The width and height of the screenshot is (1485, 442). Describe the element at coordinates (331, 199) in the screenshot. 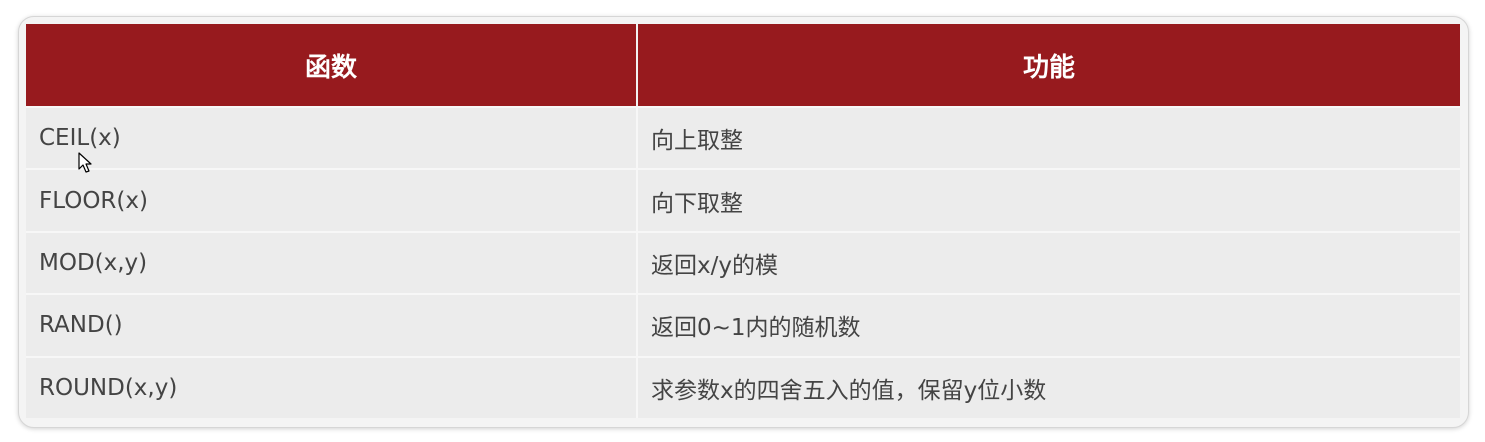

I see `cell-function: FLOOR(x)` at that location.